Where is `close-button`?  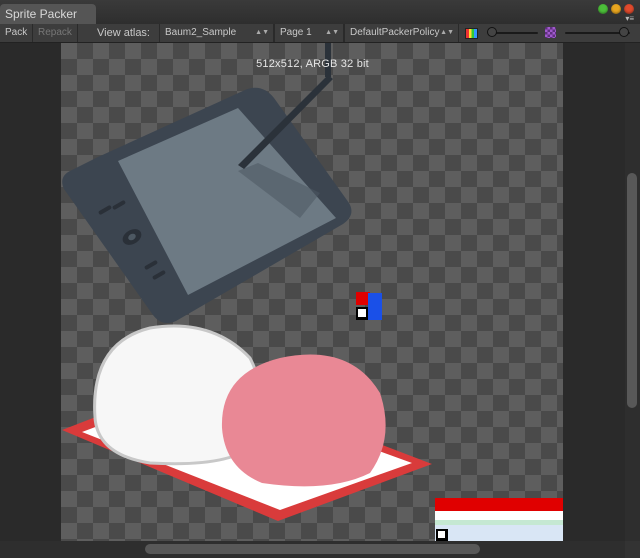
close-button is located at coordinates (629, 9).